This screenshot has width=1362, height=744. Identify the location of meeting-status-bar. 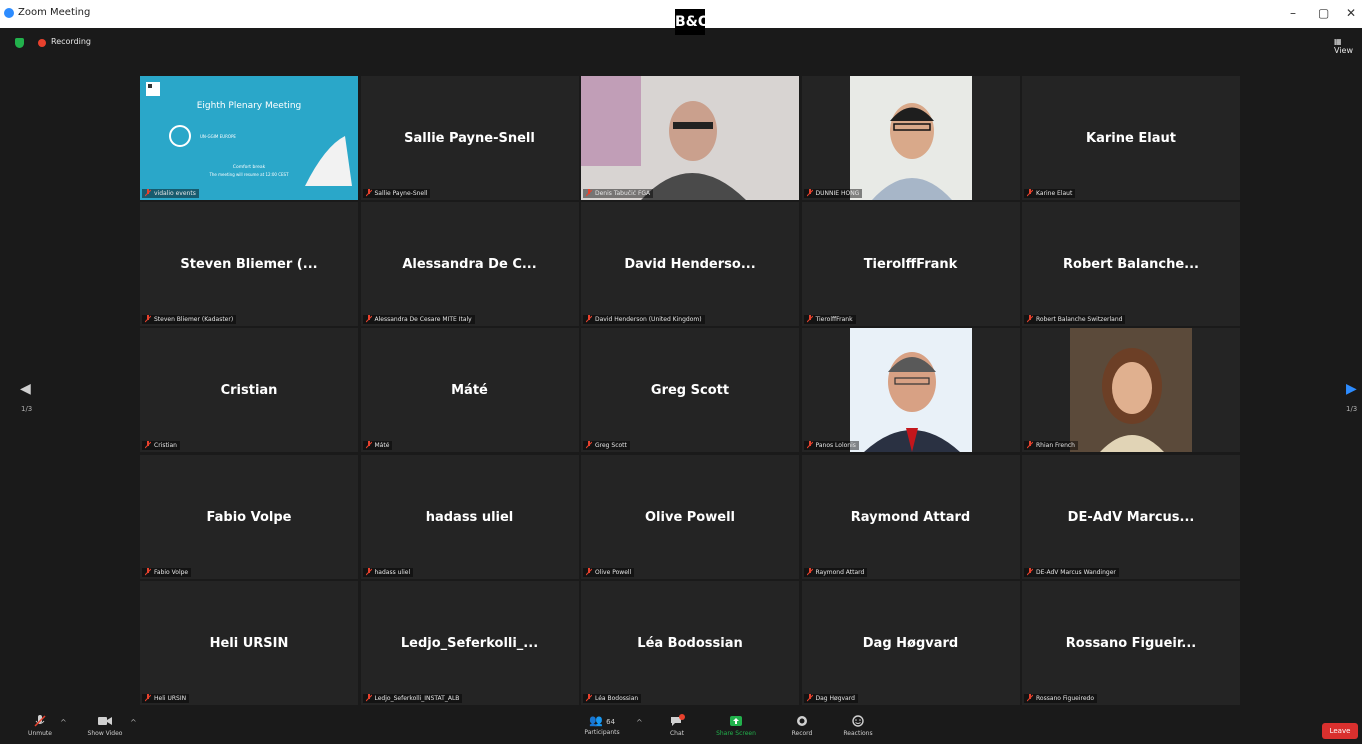
(681, 41).